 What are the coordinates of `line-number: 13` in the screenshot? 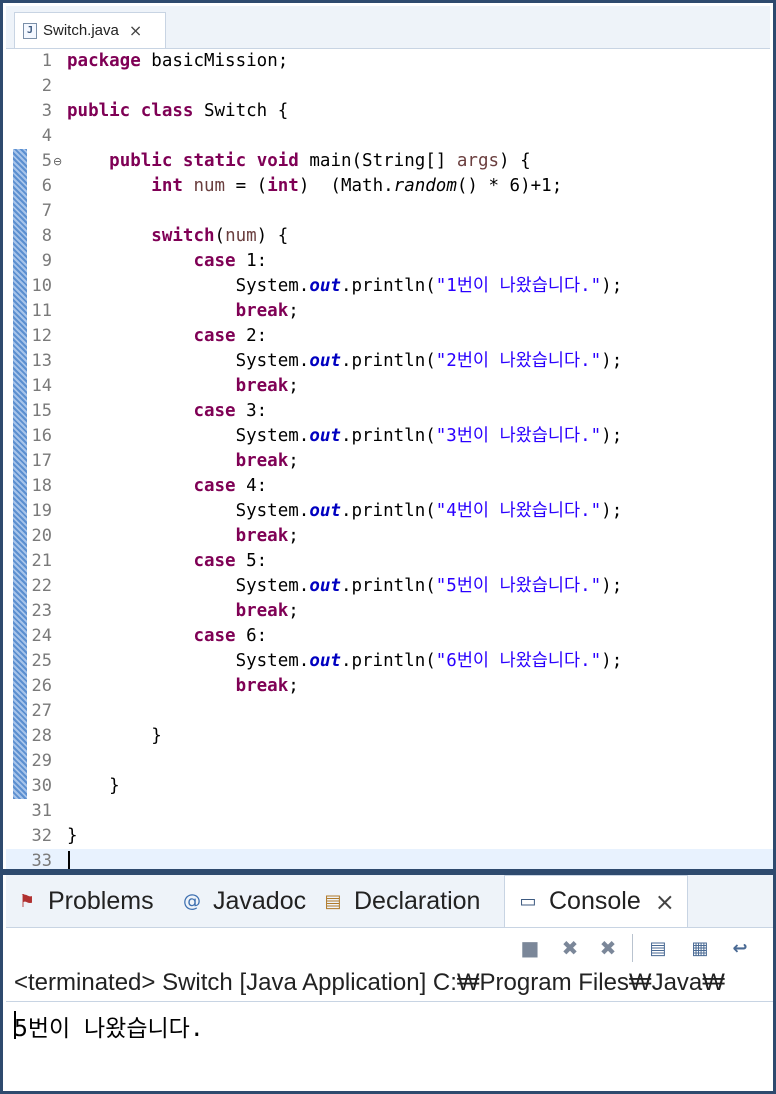 It's located at (41, 361).